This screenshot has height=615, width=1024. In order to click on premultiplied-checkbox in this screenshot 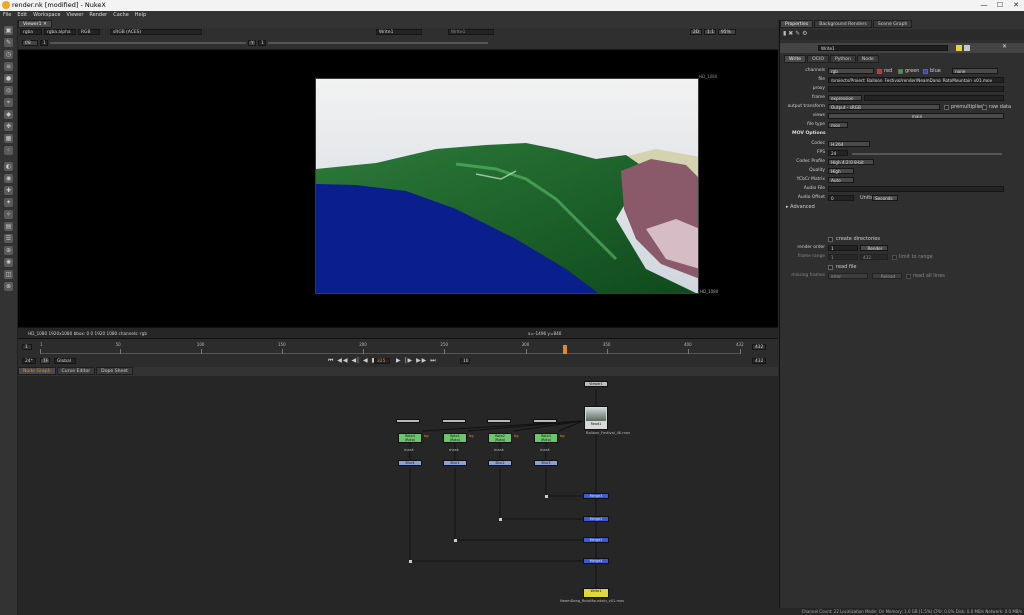, I will do `click(946, 107)`.